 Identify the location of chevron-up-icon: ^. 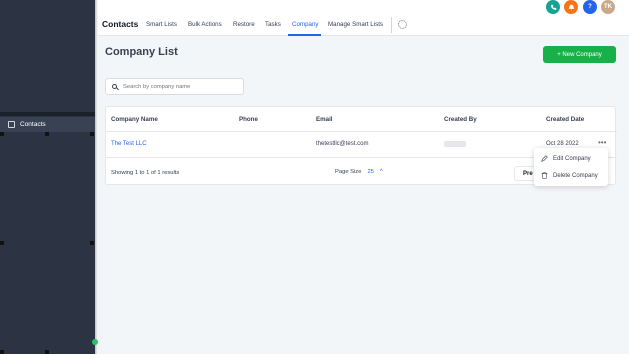
(381, 172).